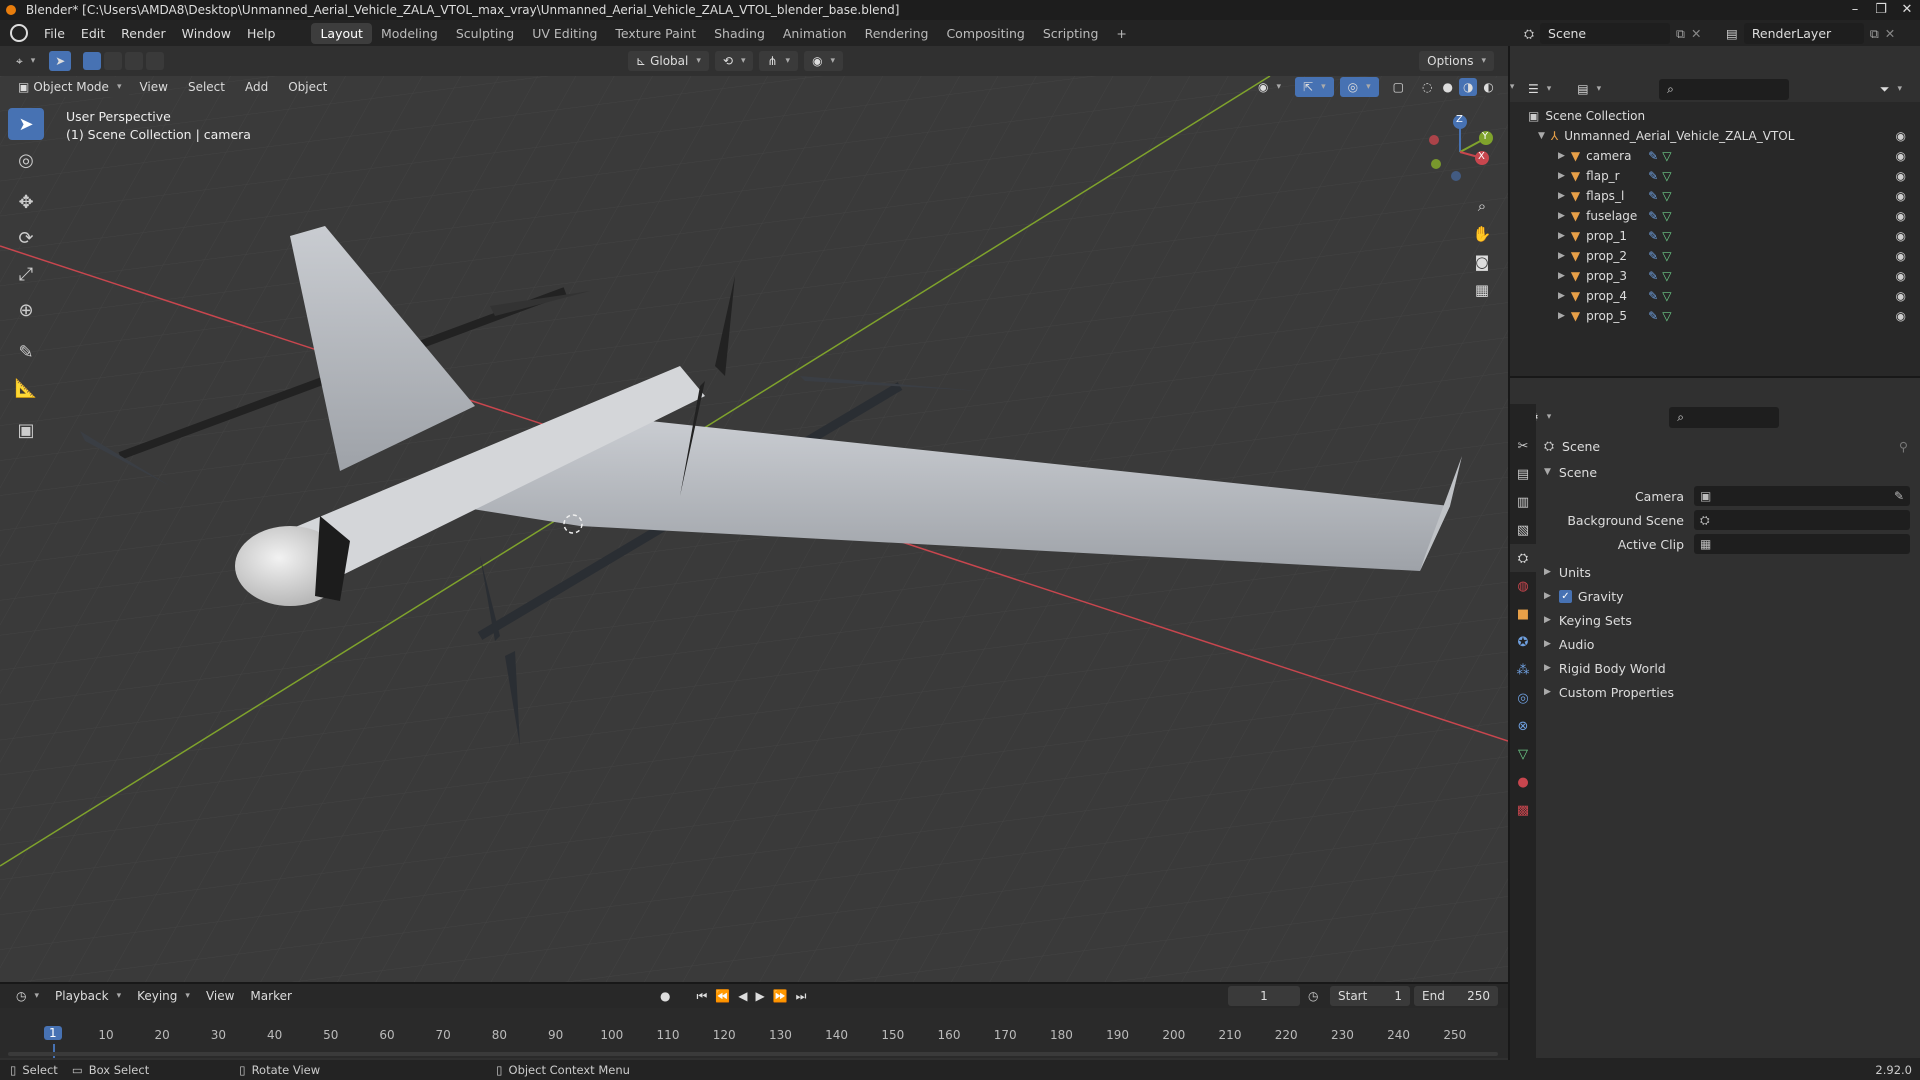 Image resolution: width=1920 pixels, height=1080 pixels. Describe the element at coordinates (985, 33) in the screenshot. I see `tab-compositing: Compositing` at that location.